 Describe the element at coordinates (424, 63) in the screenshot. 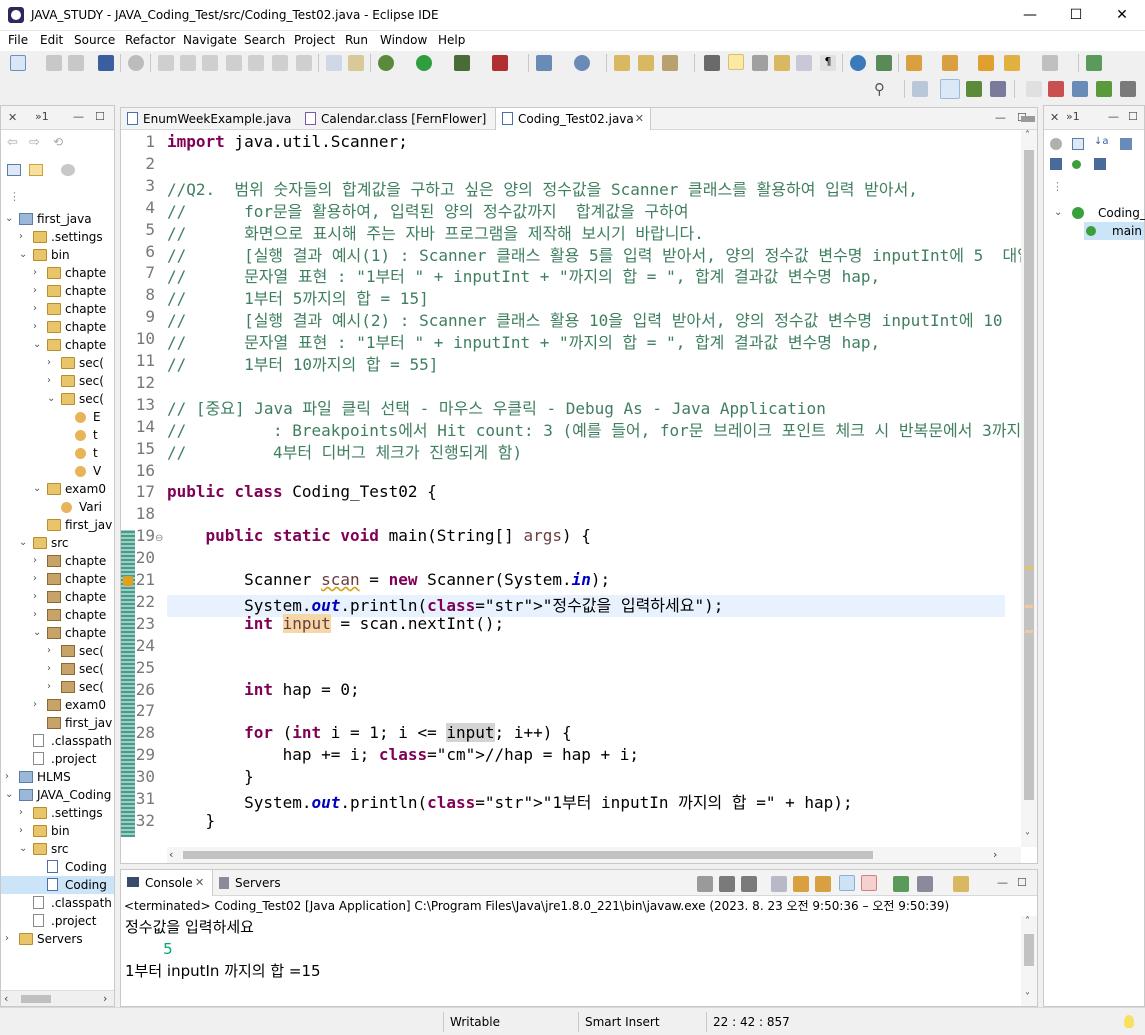

I see `run-icon` at that location.